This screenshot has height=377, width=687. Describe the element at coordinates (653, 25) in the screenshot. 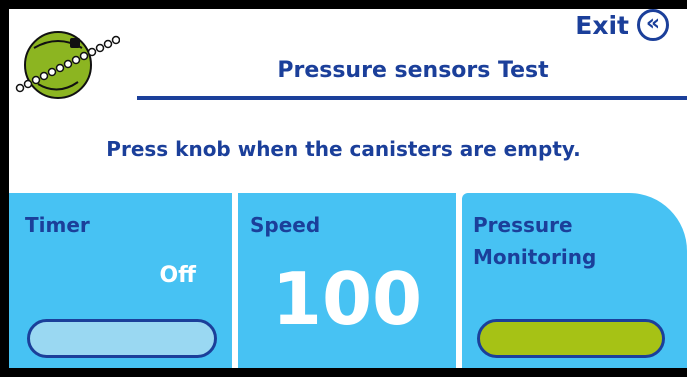

I see `double-chevron-left-icon: «` at that location.